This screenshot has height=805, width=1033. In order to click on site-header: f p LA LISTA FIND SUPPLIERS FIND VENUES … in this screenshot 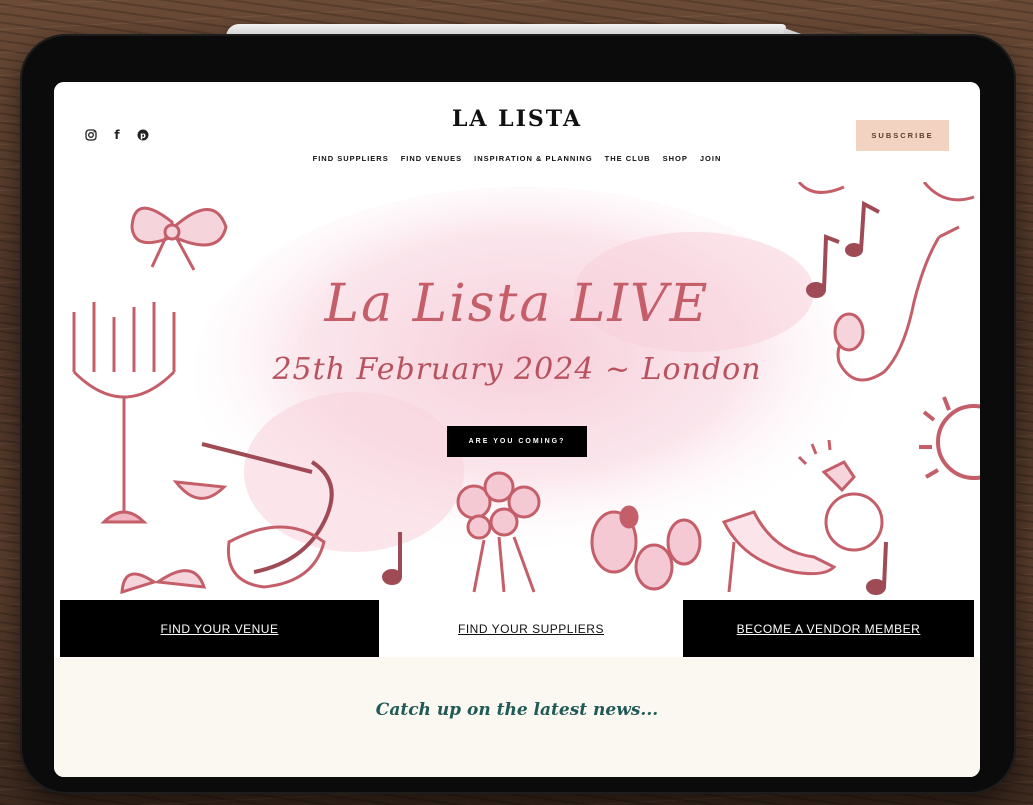, I will do `click(517, 132)`.